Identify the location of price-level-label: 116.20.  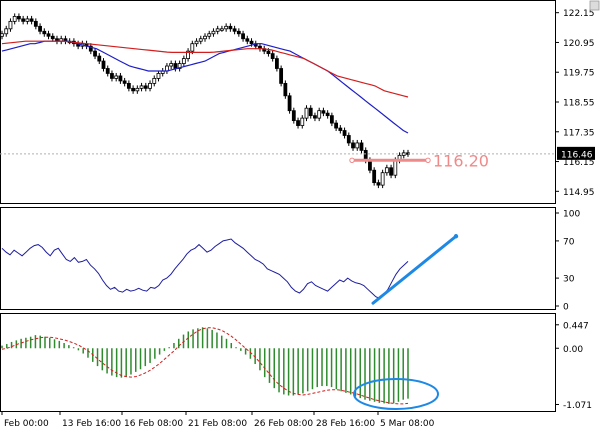
(461, 160).